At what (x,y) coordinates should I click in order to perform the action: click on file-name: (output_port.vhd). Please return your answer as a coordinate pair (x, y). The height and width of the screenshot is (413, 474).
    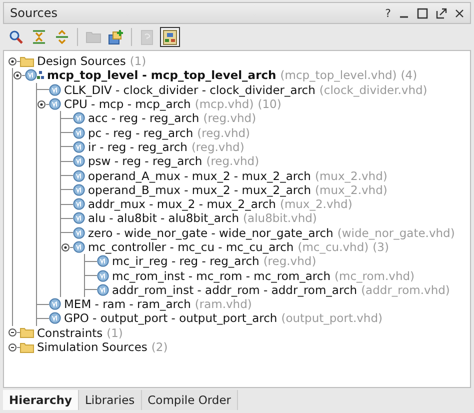
    Looking at the image, I should click on (331, 318).